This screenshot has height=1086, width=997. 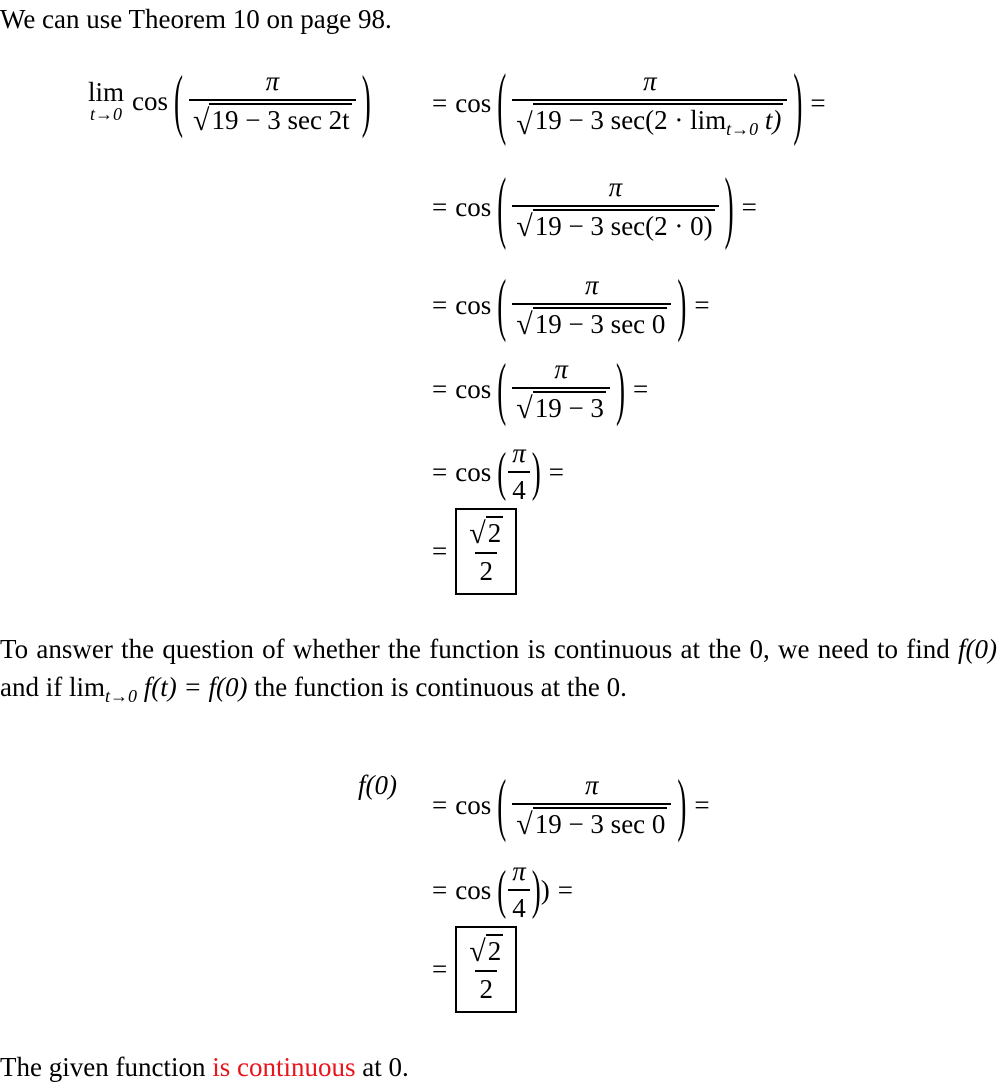 I want to click on fraction: π √ 19 − 3, so click(x=561, y=389).